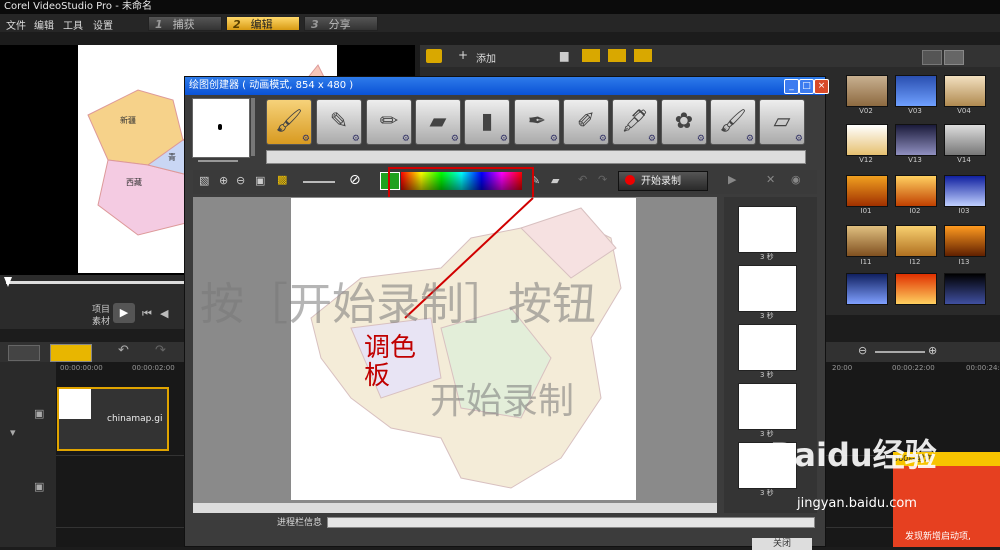 This screenshot has height=550, width=1000. I want to click on baidu-watermark-url: jingyan.baidu.com, so click(857, 503).